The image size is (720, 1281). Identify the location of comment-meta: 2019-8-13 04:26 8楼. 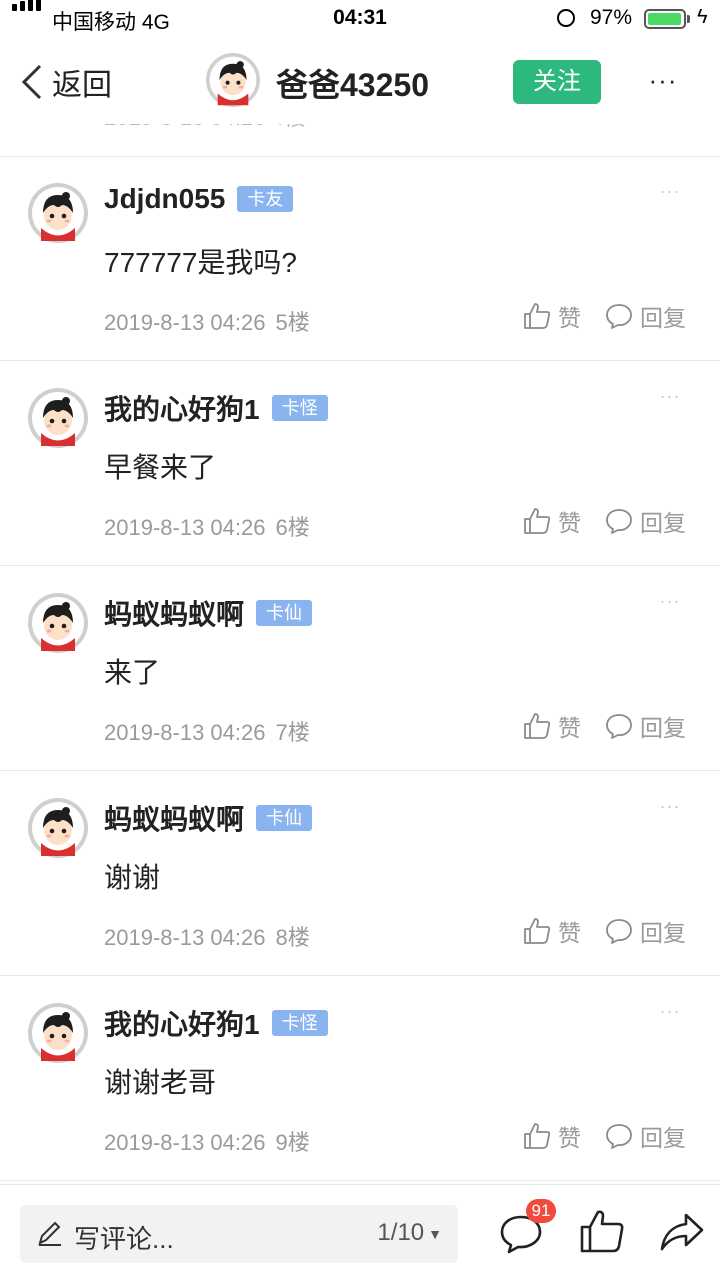
(207, 936).